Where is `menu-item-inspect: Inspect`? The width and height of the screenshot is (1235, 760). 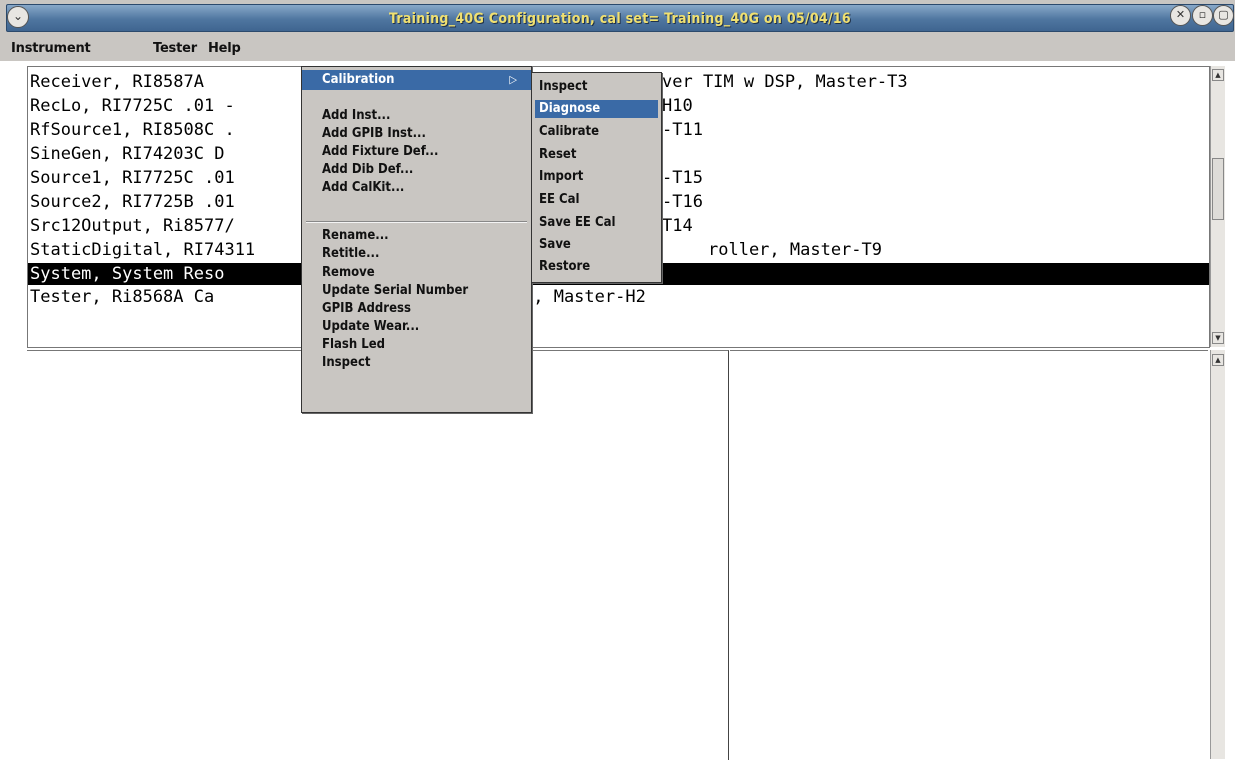 menu-item-inspect: Inspect is located at coordinates (416, 363).